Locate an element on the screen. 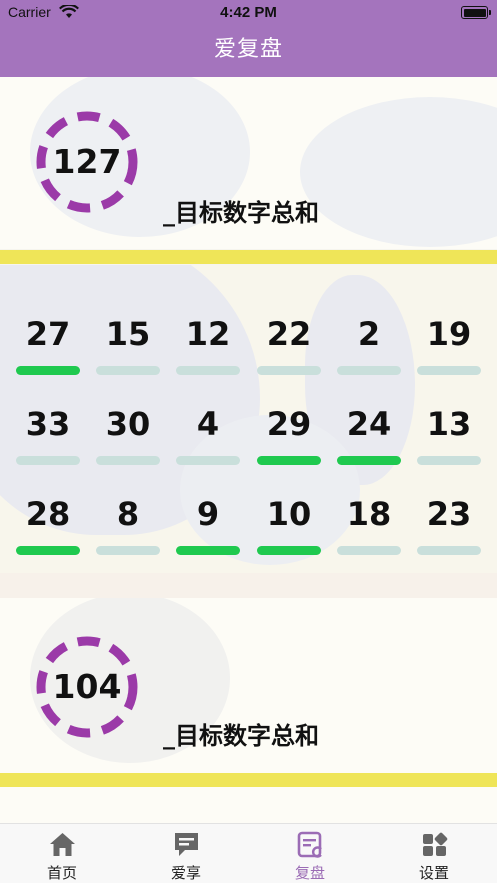 Image resolution: width=497 pixels, height=883 pixels. number-value: 12 is located at coordinates (208, 334).